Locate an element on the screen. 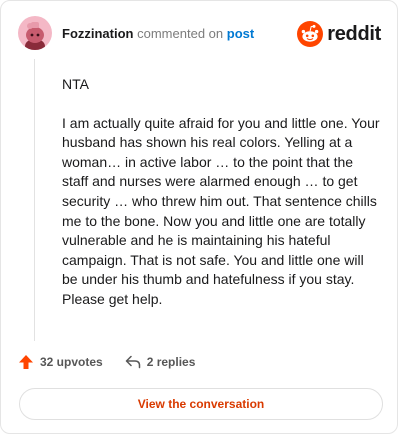 This screenshot has height=436, width=400. reddit-wordmark: reddit is located at coordinates (354, 34).